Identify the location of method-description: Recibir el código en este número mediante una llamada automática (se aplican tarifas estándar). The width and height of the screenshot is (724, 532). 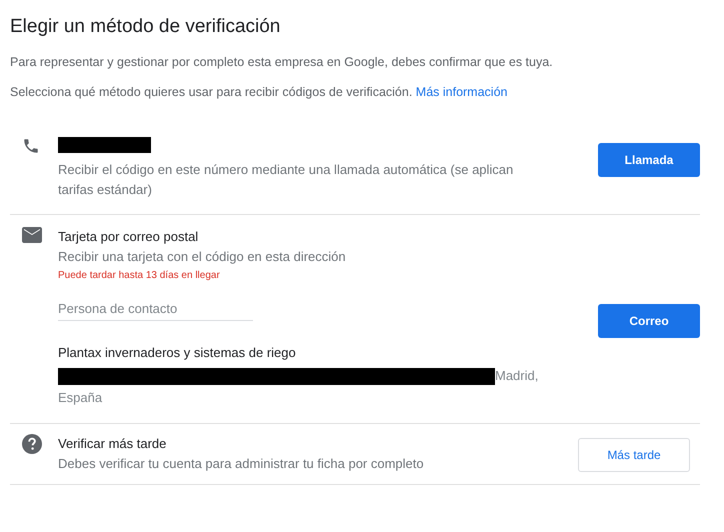
(286, 180).